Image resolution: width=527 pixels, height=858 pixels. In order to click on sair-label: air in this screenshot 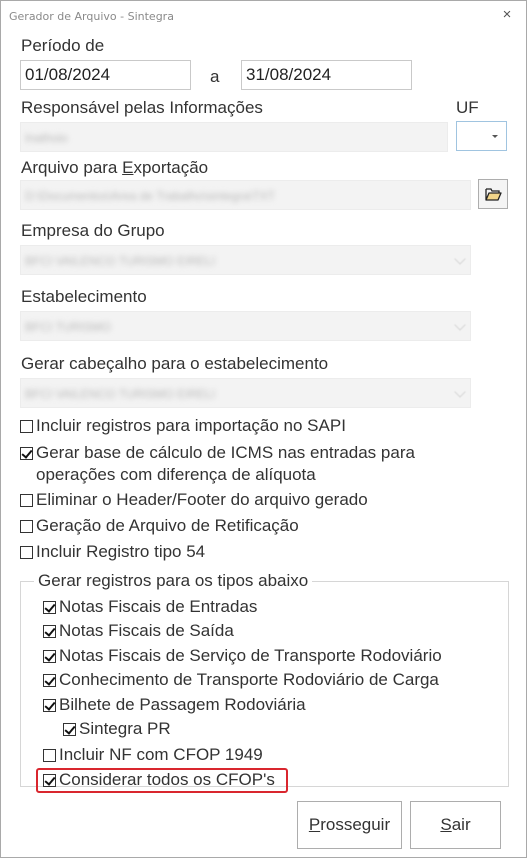, I will do `click(461, 824)`.